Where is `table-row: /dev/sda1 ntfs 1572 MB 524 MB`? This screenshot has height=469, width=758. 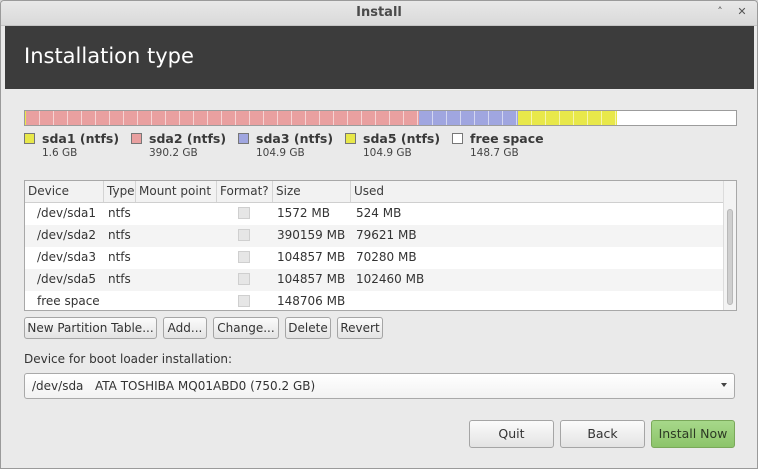
table-row: /dev/sda1 ntfs 1572 MB 524 MB is located at coordinates (374, 214).